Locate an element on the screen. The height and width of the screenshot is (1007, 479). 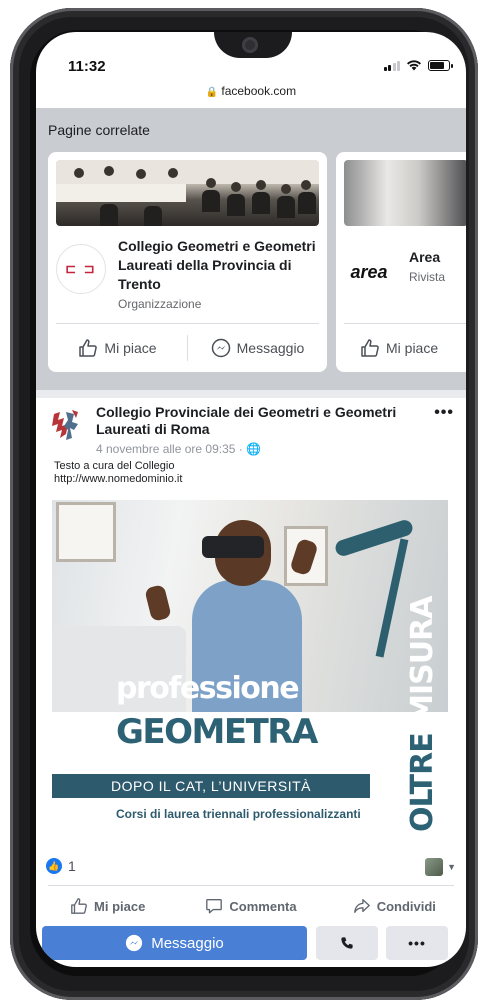
related-pages-title: Pagine correlate is located at coordinates (99, 130).